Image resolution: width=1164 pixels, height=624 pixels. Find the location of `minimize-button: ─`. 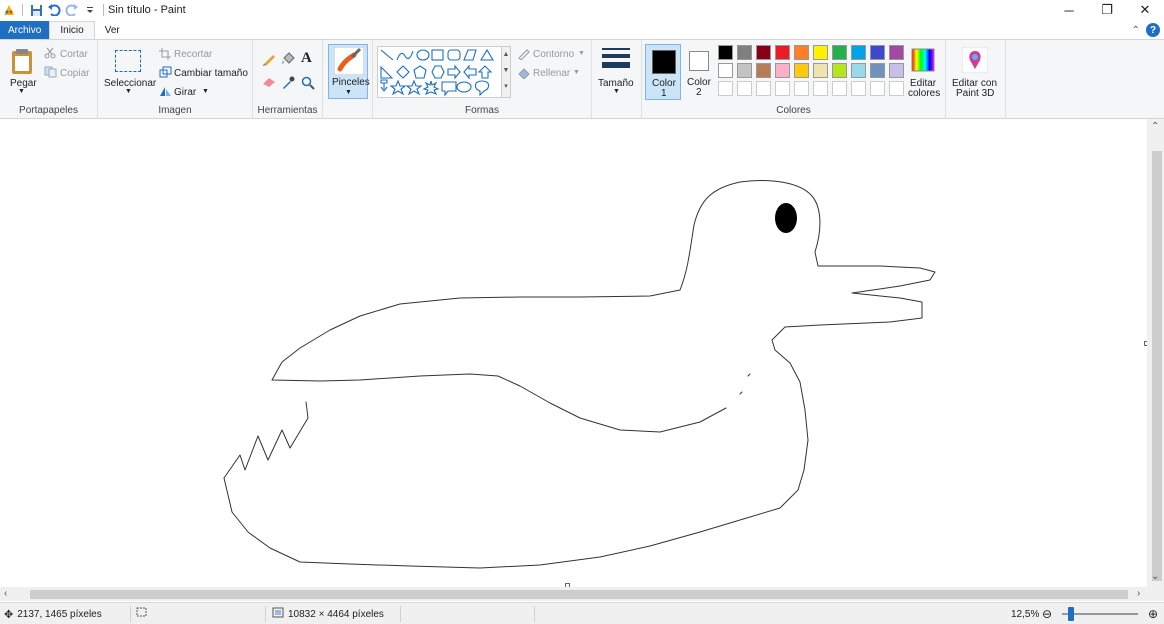

minimize-button: ─ is located at coordinates (1069, 10).